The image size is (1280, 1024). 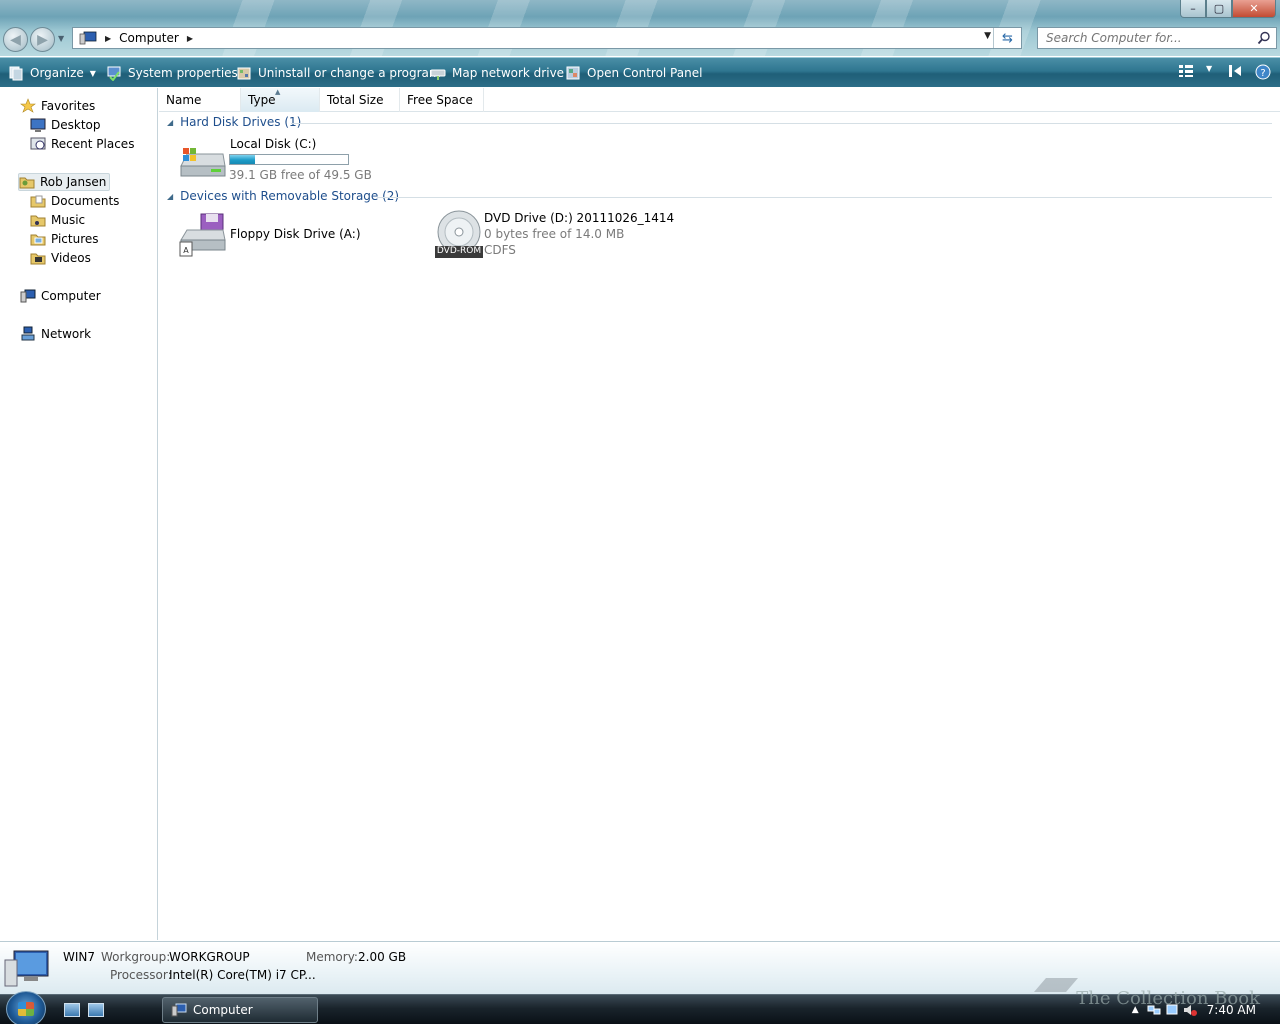 I want to click on floppy-drive-icon: A, so click(x=202, y=235).